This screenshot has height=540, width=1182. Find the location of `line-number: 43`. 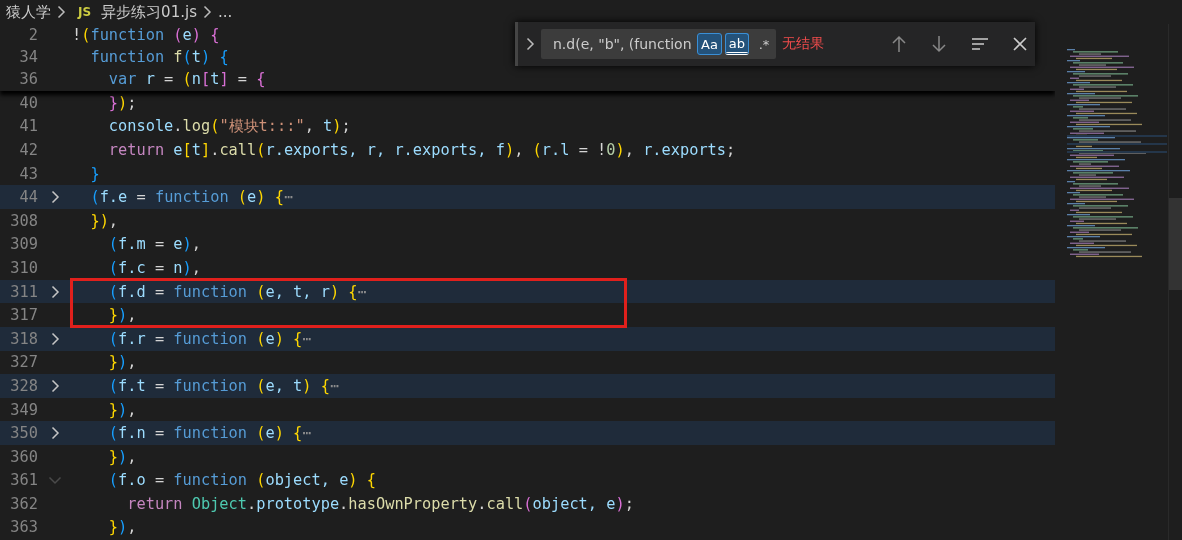

line-number: 43 is located at coordinates (28, 173).